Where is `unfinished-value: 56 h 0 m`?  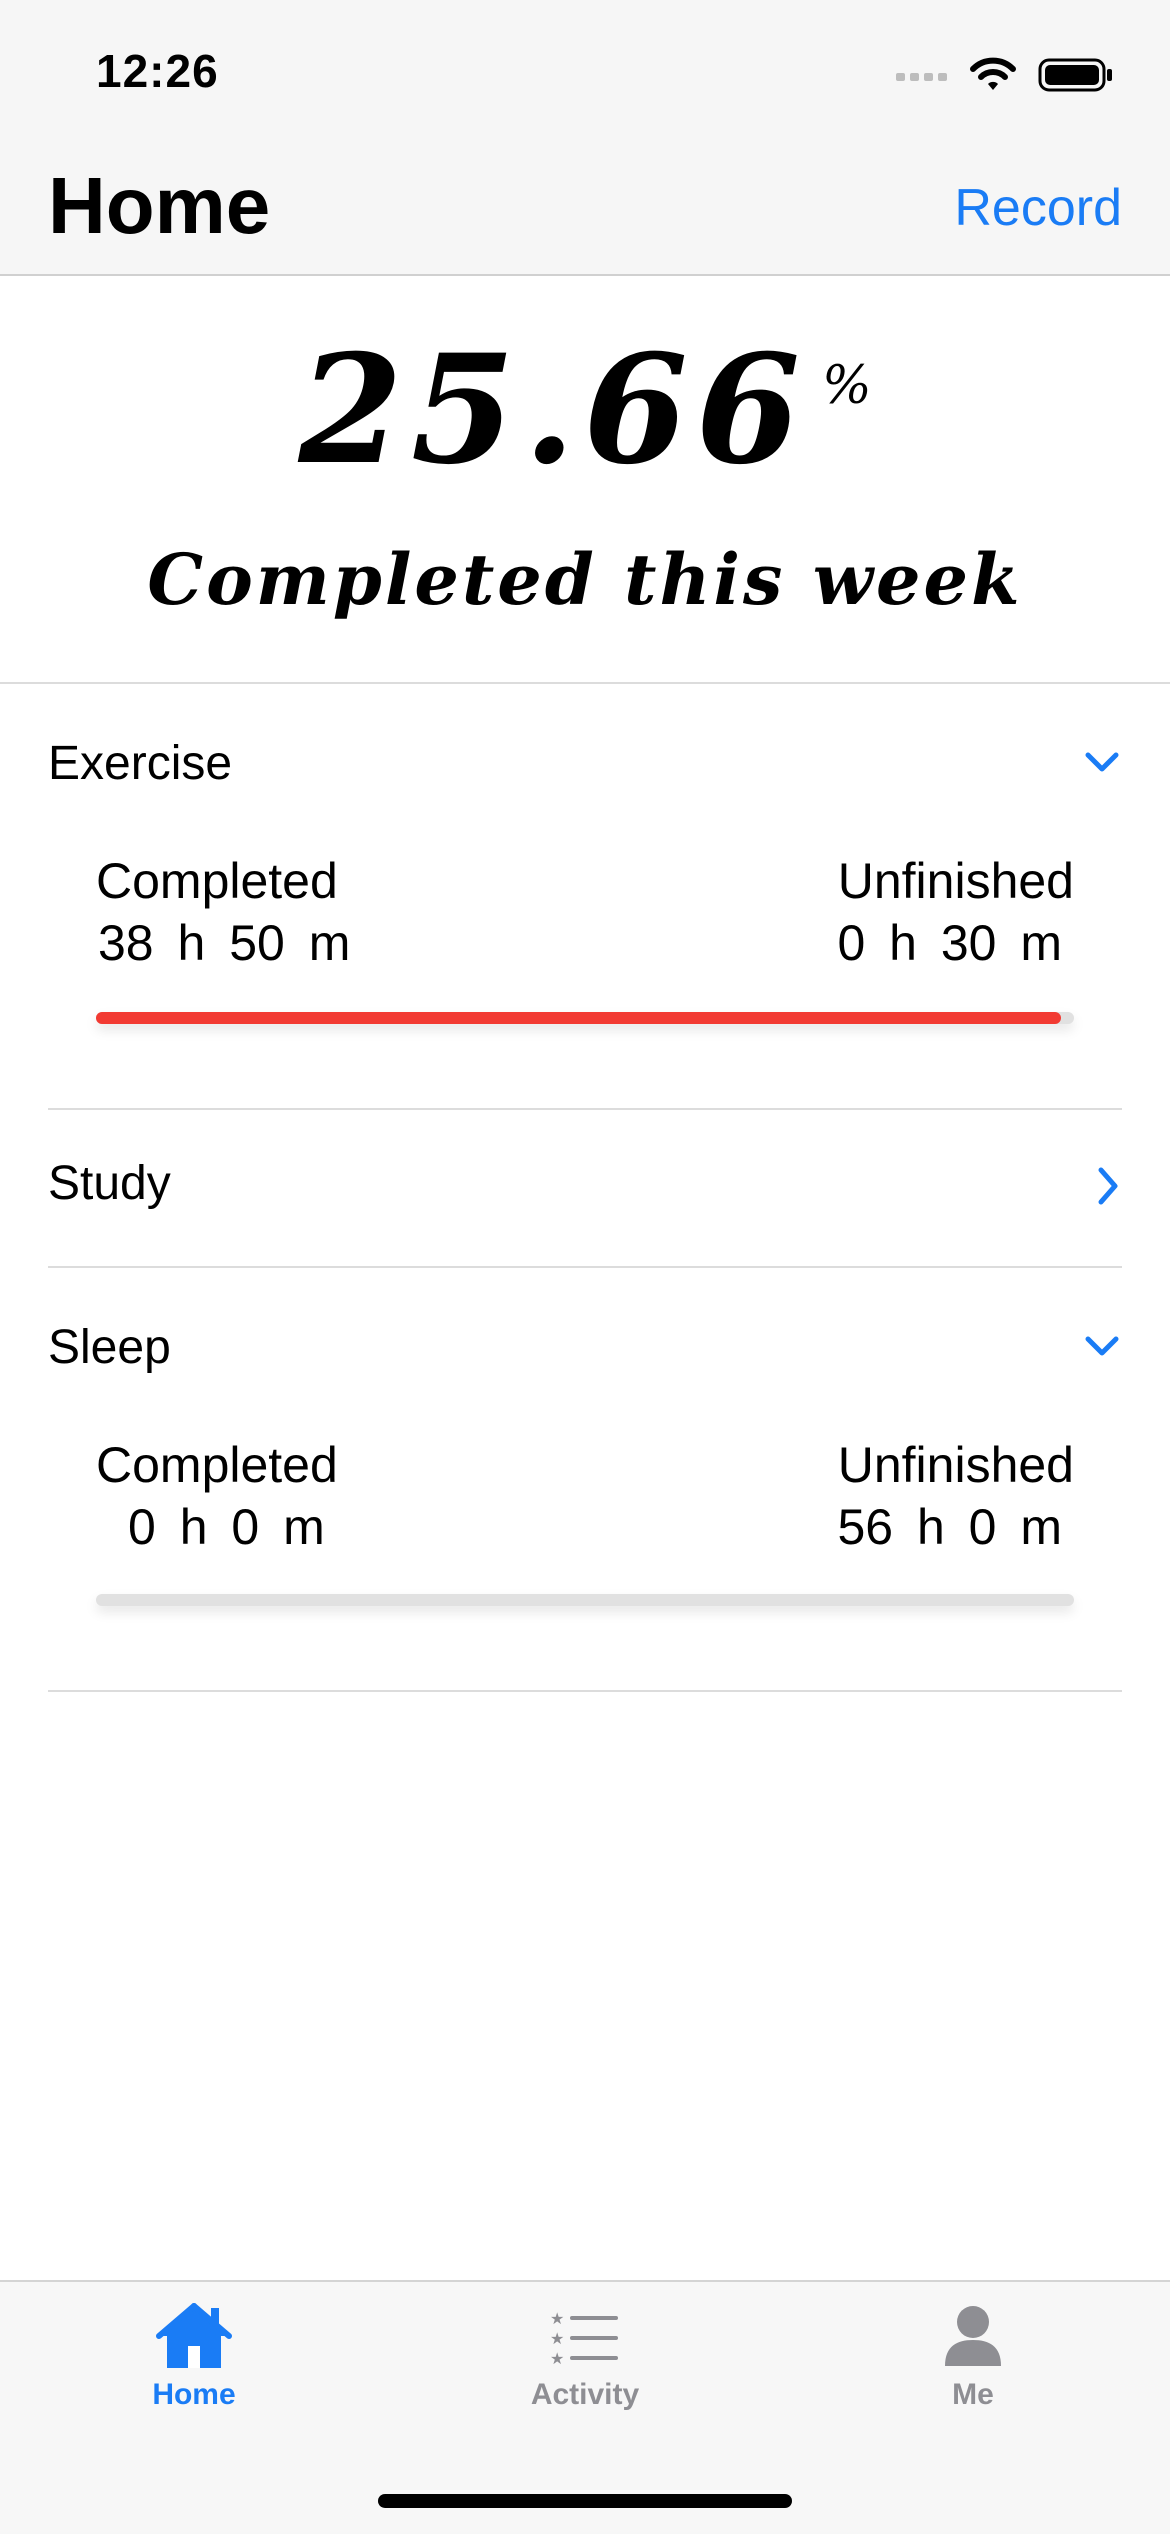 unfinished-value: 56 h 0 m is located at coordinates (949, 1527).